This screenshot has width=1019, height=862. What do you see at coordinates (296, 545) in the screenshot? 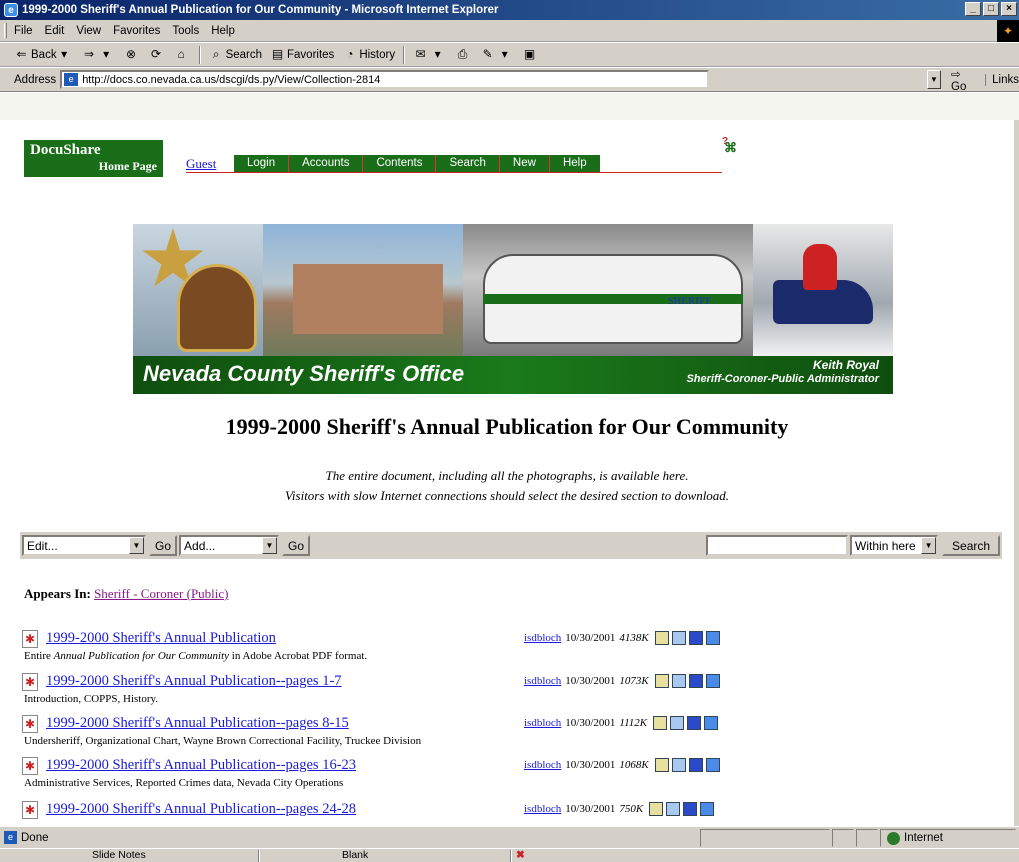
I see `add-go-button: Go` at bounding box center [296, 545].